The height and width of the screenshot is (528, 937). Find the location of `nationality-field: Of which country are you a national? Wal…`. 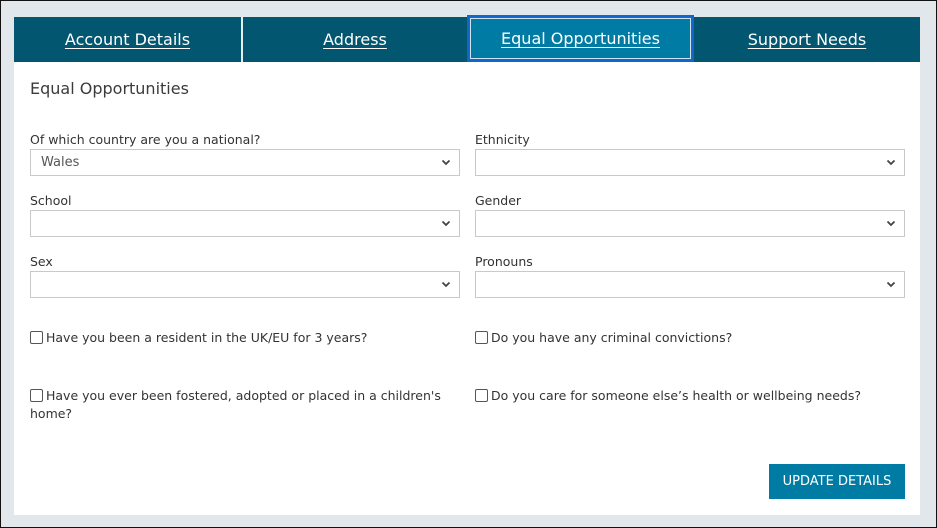

nationality-field: Of which country are you a national? Wal… is located at coordinates (245, 154).